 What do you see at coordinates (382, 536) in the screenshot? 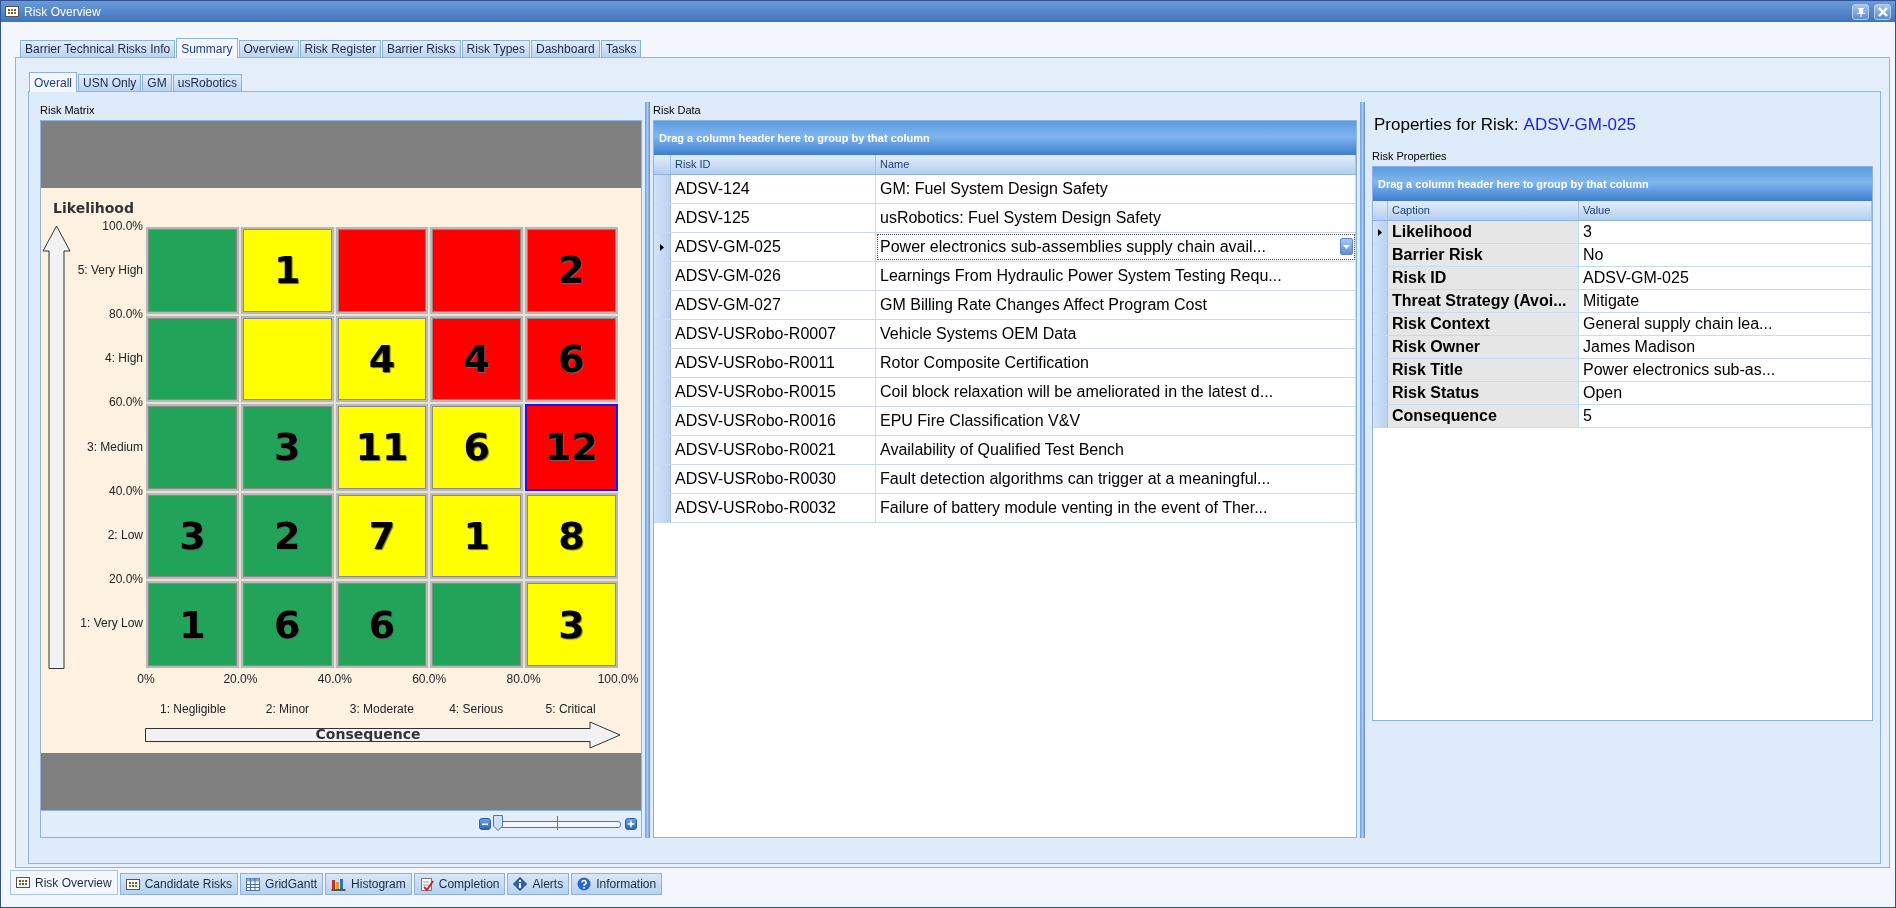
I see `matrix-cell: 7` at bounding box center [382, 536].